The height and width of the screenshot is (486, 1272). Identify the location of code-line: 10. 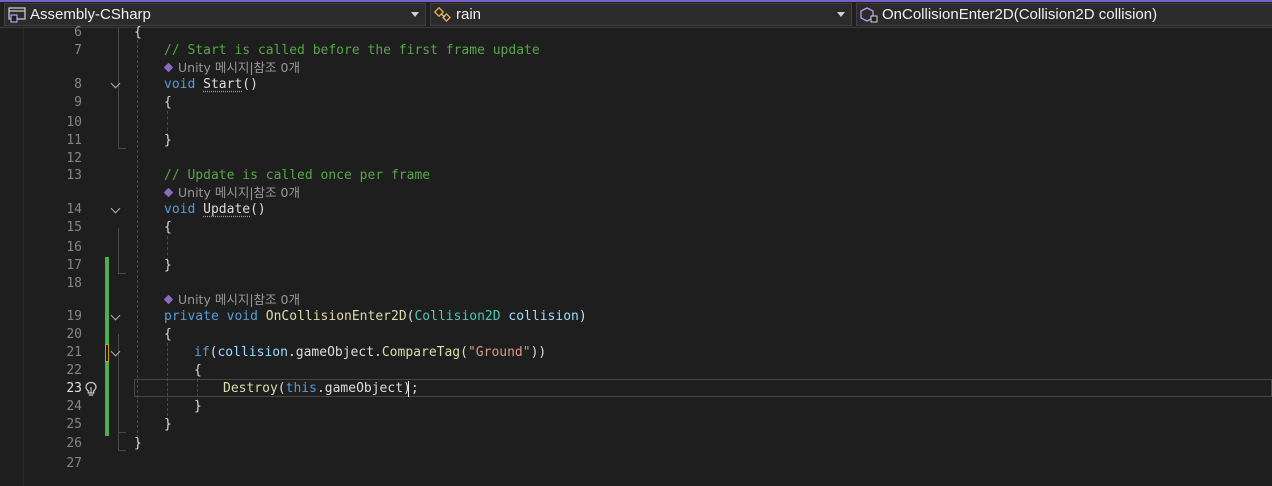
(636, 123).